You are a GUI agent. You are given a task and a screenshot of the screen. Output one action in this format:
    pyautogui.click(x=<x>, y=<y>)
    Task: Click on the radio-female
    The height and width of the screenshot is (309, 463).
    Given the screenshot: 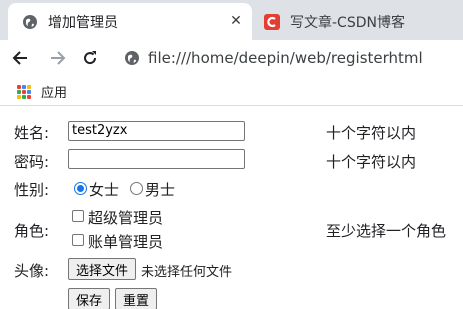 What is the action you would take?
    pyautogui.click(x=80, y=188)
    